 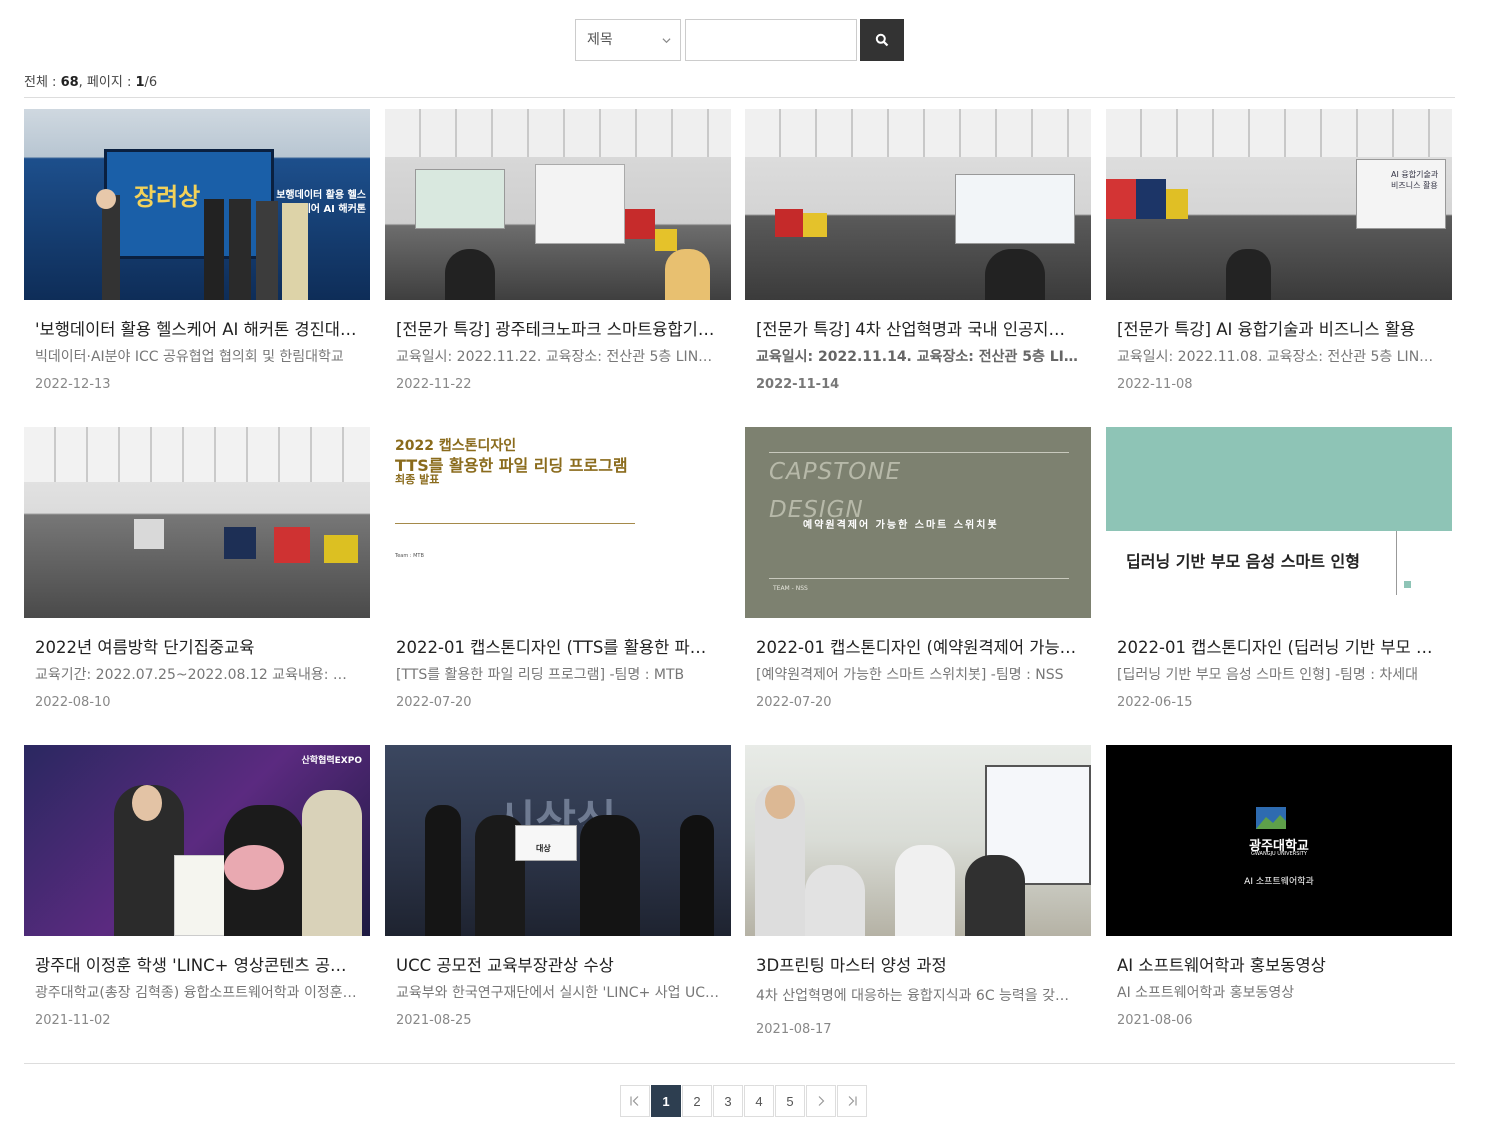 What do you see at coordinates (197, 647) in the screenshot?
I see `card-title: 2022년 여름방학 단기집중교육` at bounding box center [197, 647].